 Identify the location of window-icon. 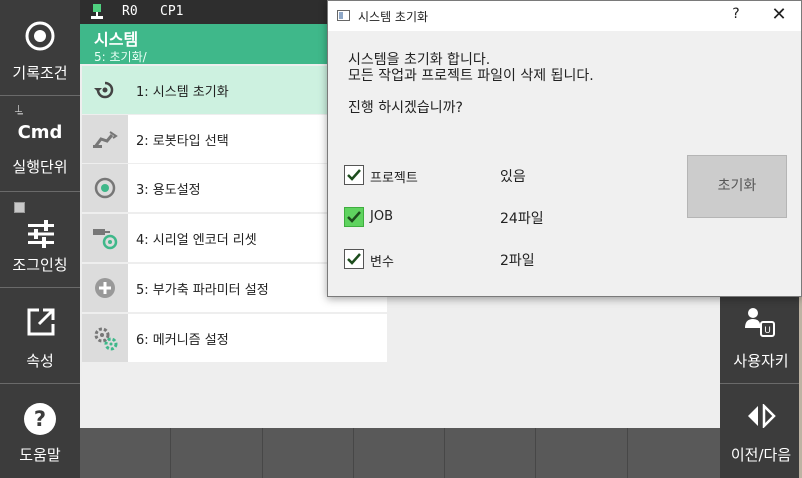
(343, 15).